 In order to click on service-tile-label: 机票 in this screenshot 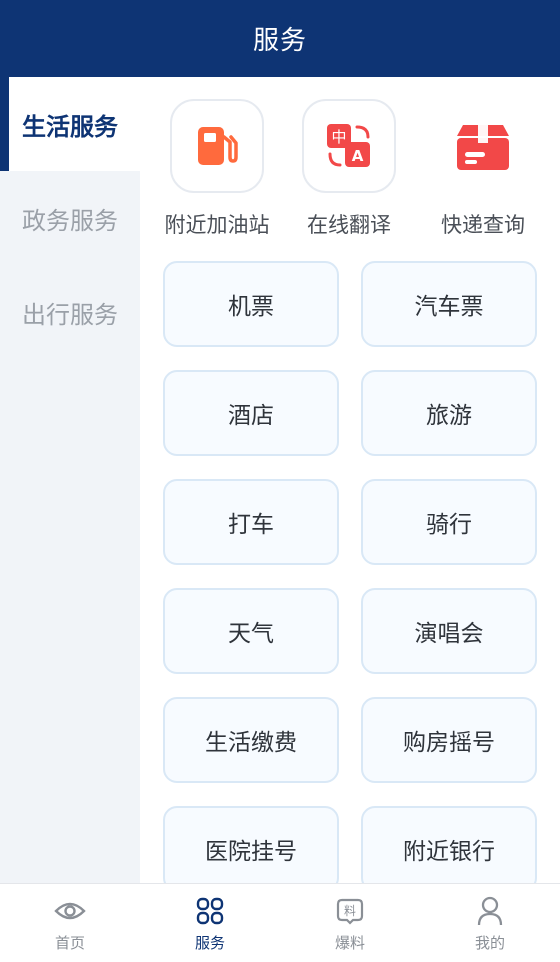, I will do `click(251, 306)`.